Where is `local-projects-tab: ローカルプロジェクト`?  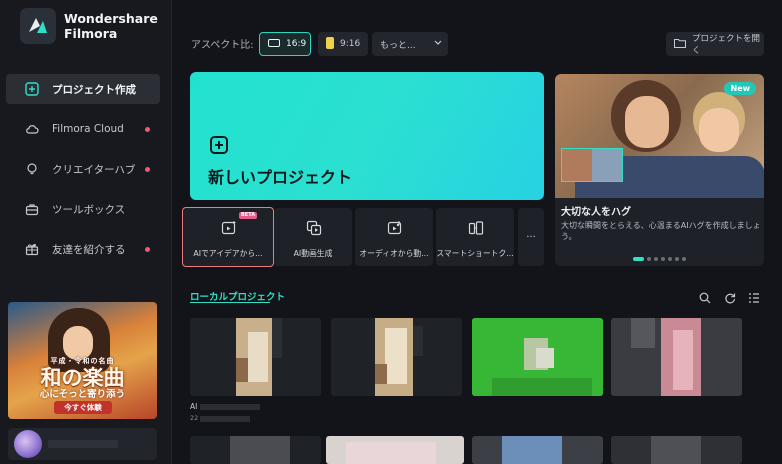
local-projects-tab: ローカルプロジェクト is located at coordinates (237, 296).